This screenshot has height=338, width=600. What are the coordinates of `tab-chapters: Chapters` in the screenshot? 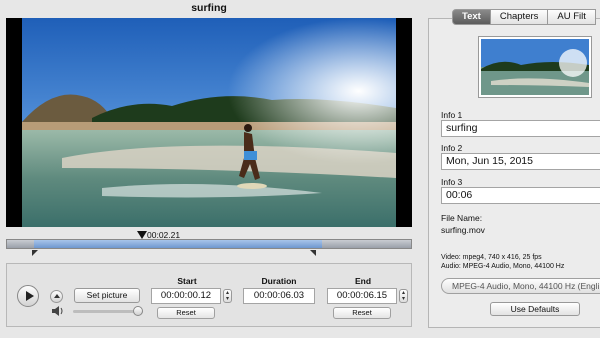 It's located at (519, 17).